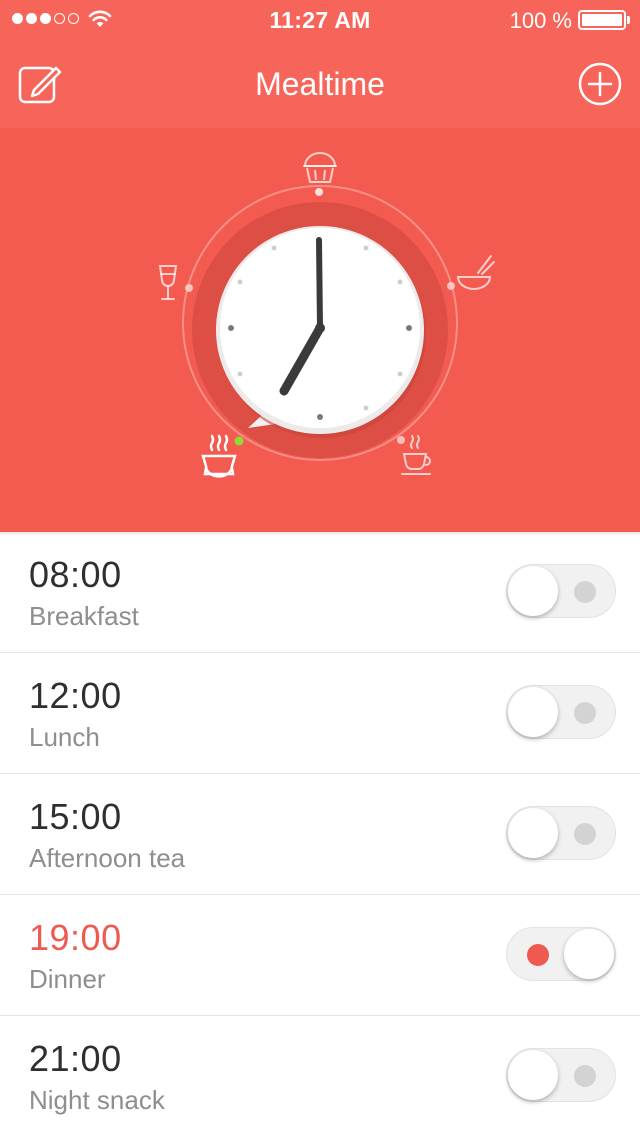  Describe the element at coordinates (75, 937) in the screenshot. I see `alarm-time: 19:00` at that location.